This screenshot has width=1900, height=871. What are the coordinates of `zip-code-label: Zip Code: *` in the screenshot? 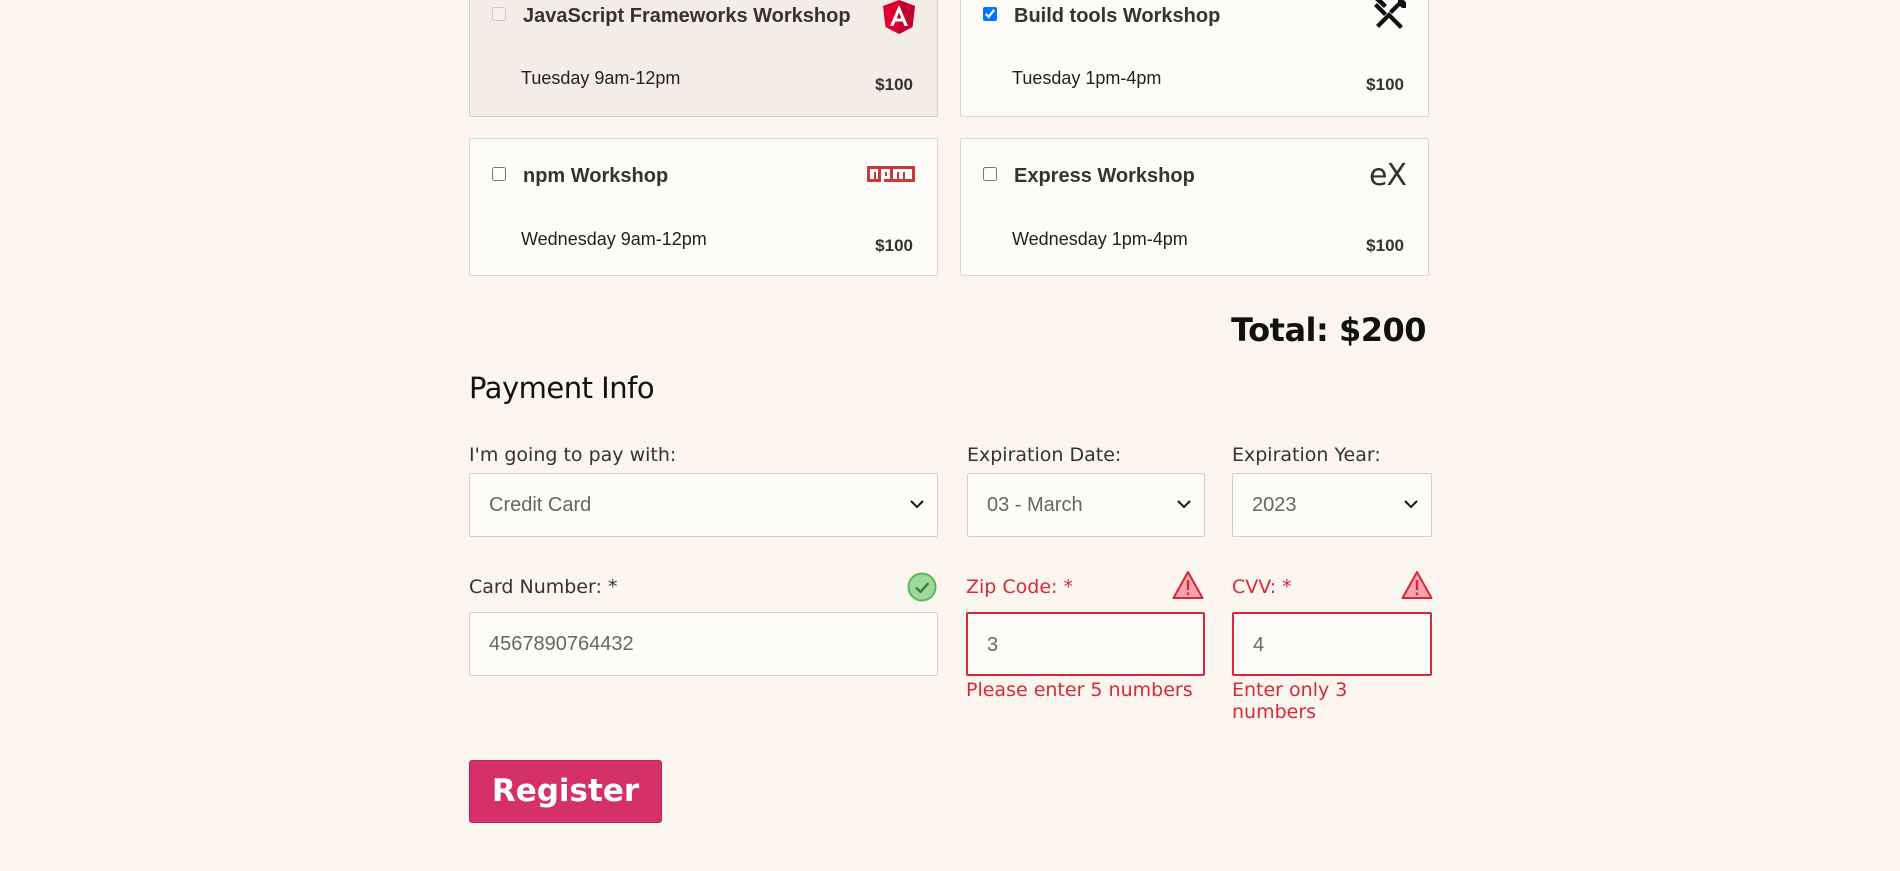 It's located at (1019, 587).